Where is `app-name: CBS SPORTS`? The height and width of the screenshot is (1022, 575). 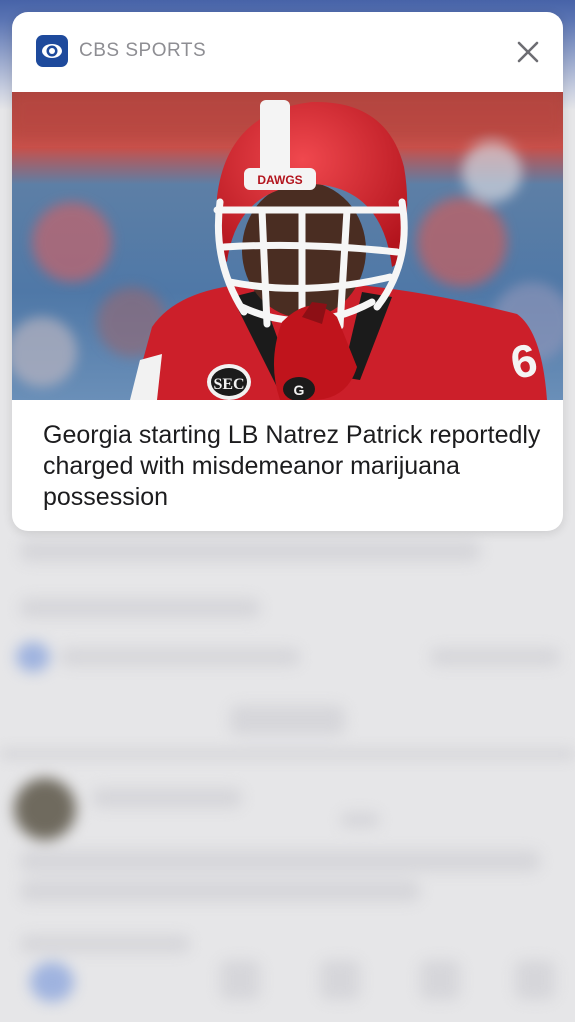
app-name: CBS SPORTS is located at coordinates (143, 50).